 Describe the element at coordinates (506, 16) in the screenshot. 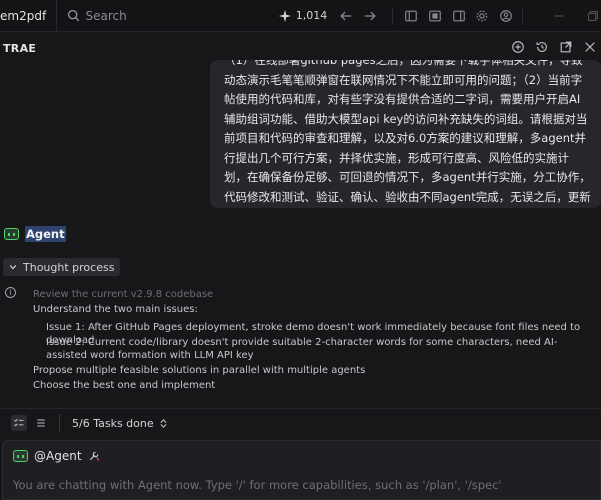

I see `account-icon` at that location.